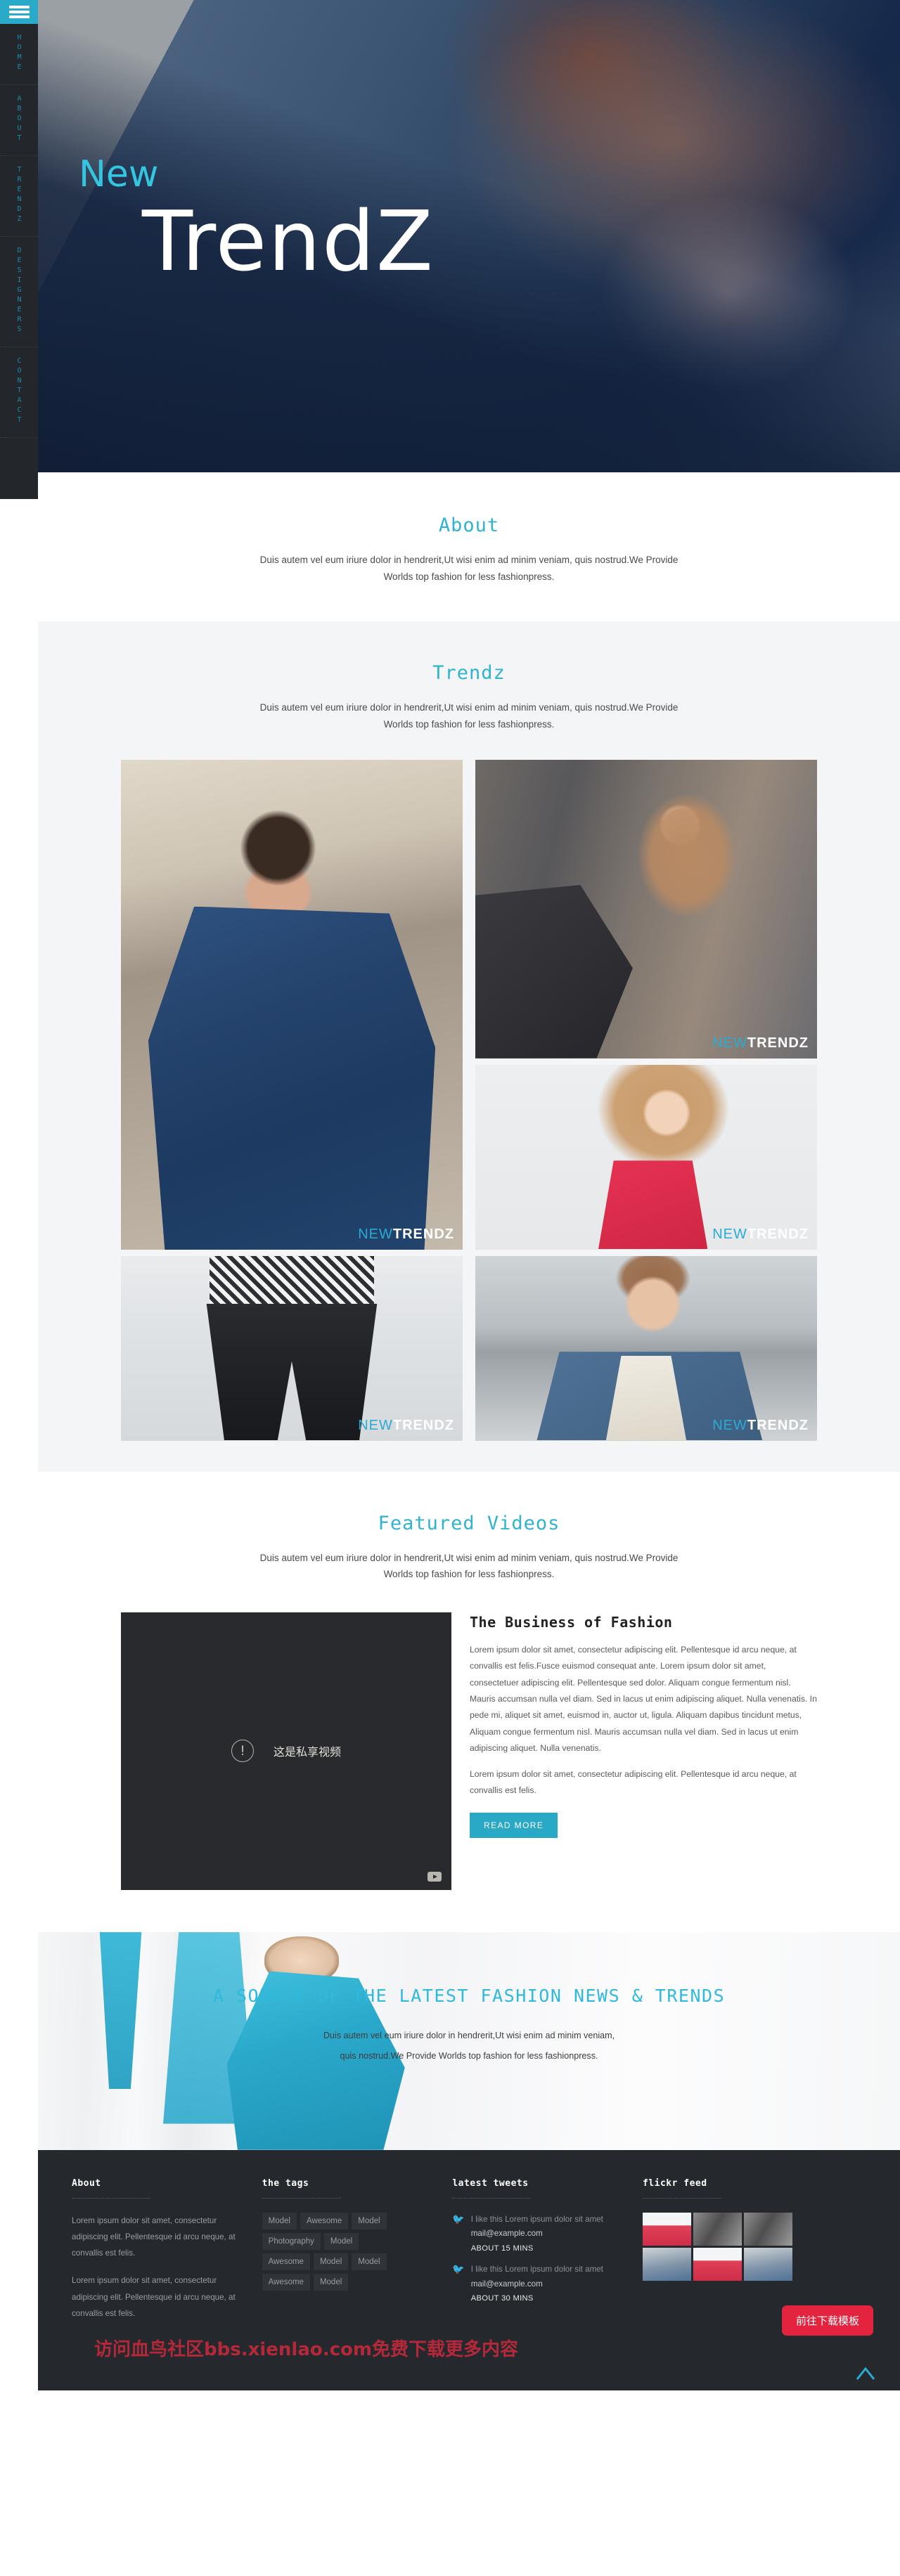 Image resolution: width=900 pixels, height=2576 pixels. I want to click on sidebar-item-label: CONTACT, so click(19, 391).